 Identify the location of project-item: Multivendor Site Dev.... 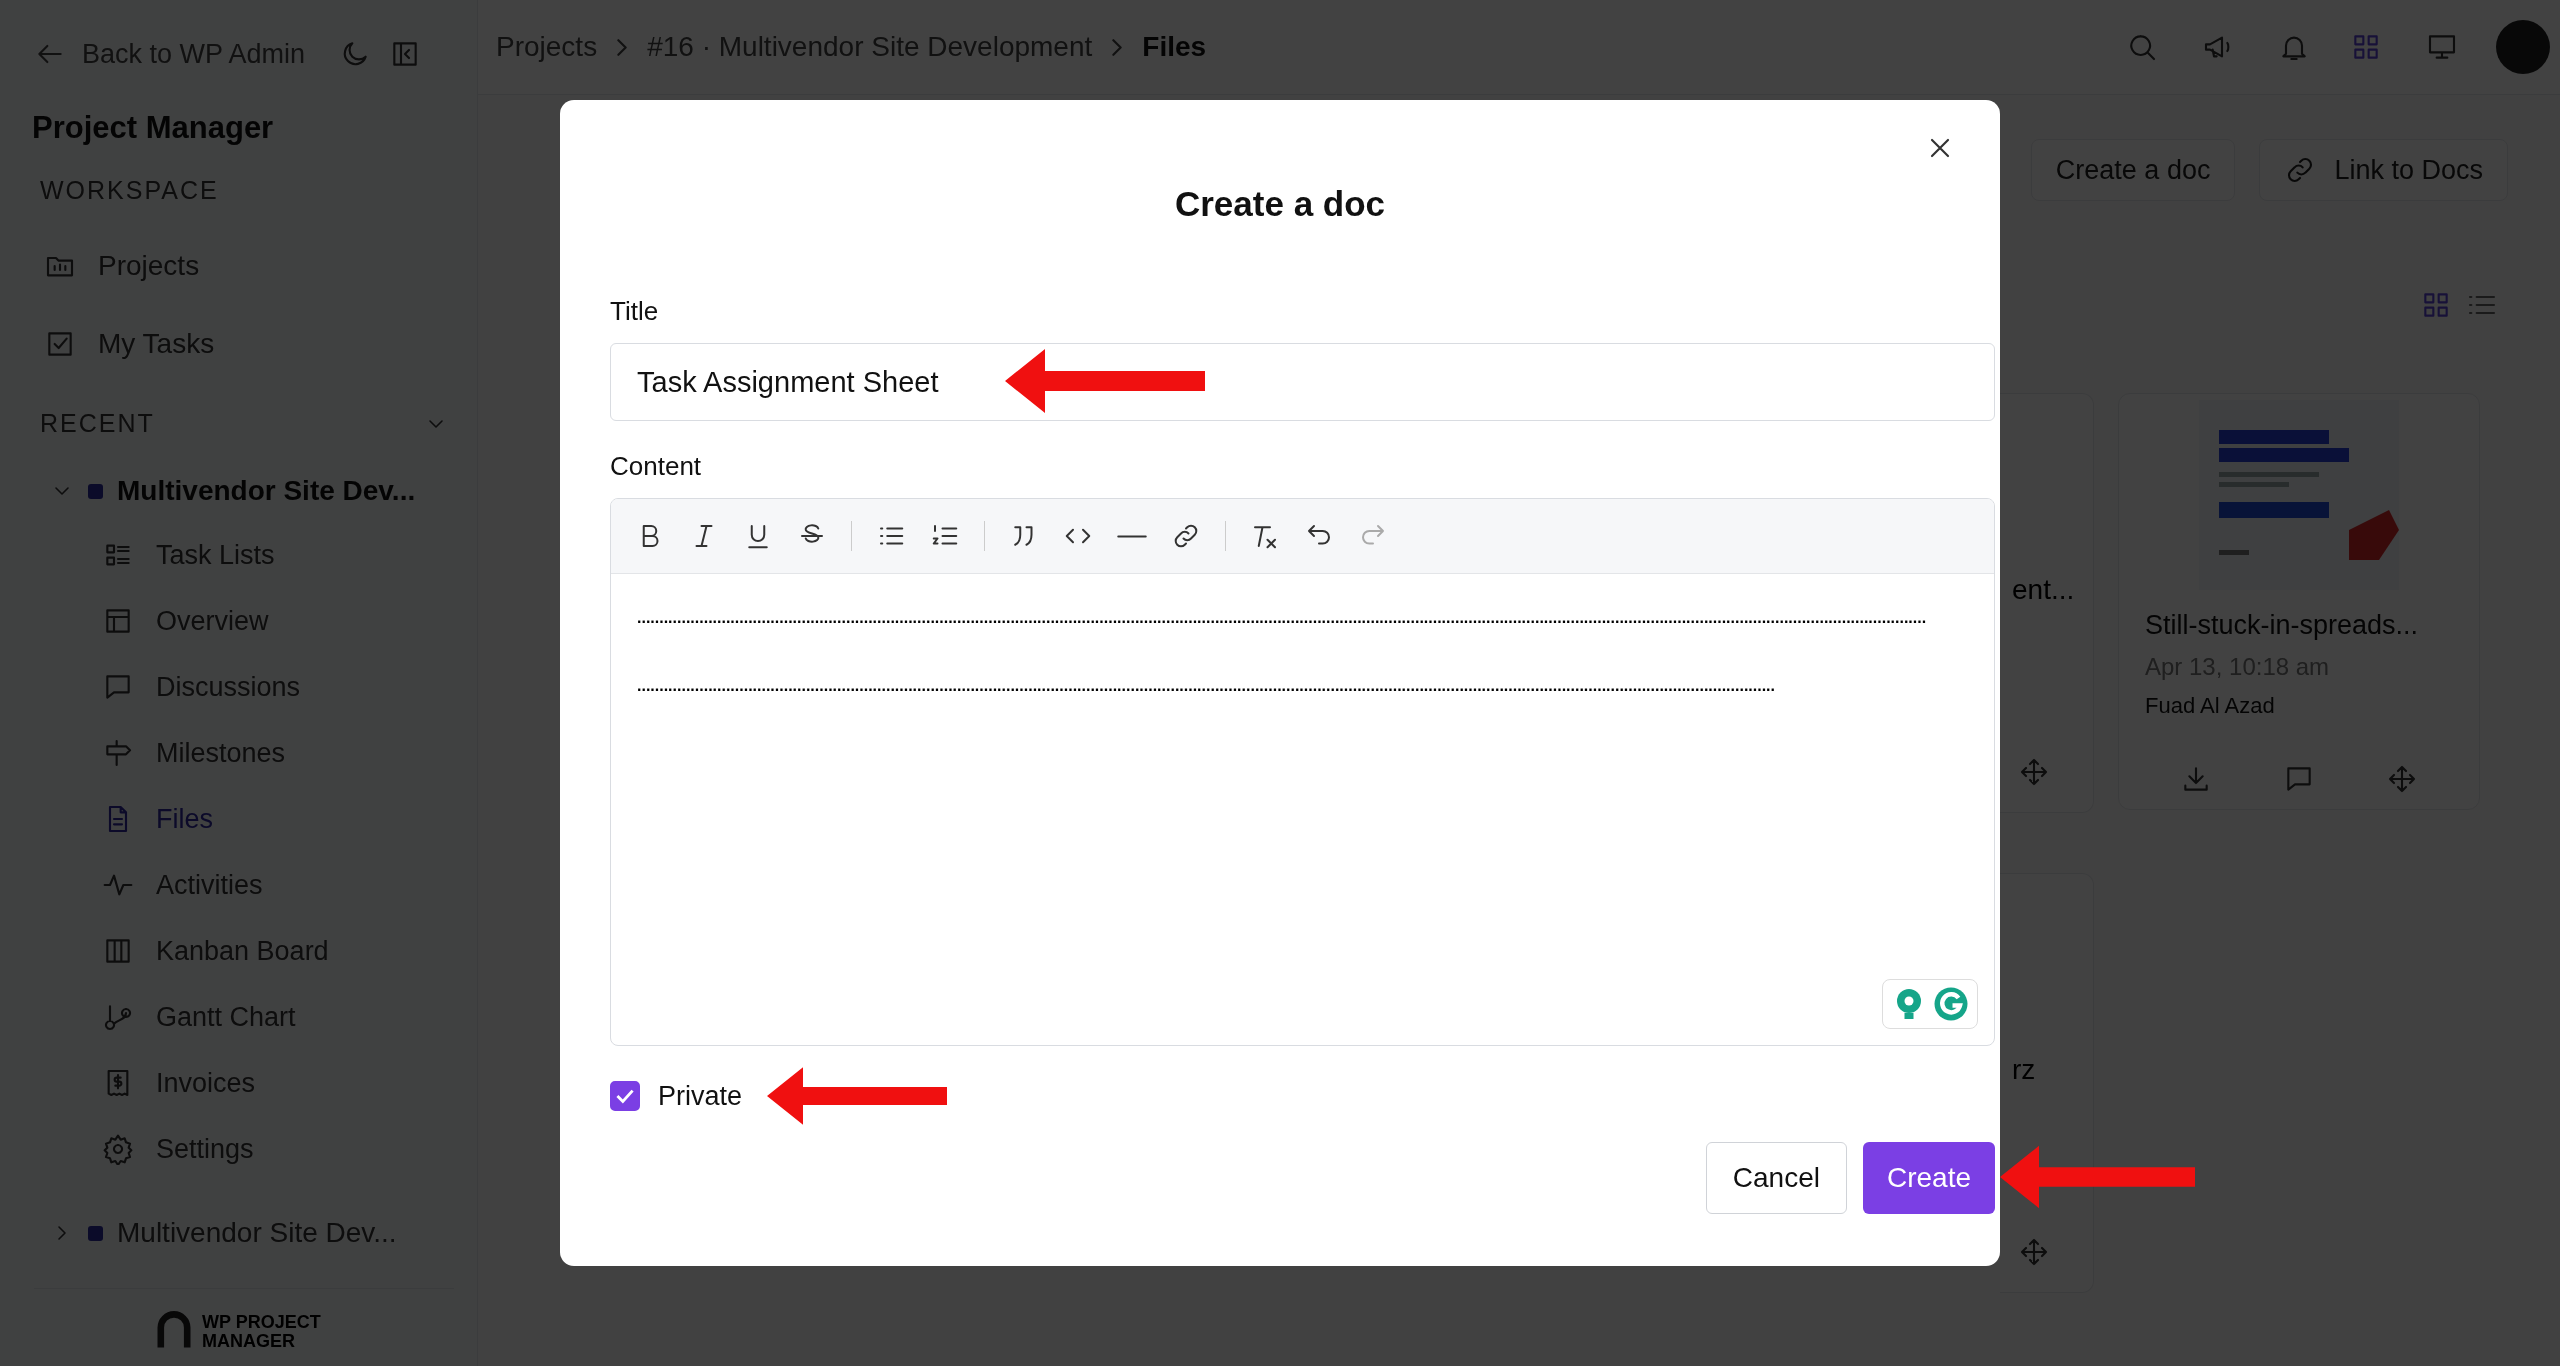
(255, 491).